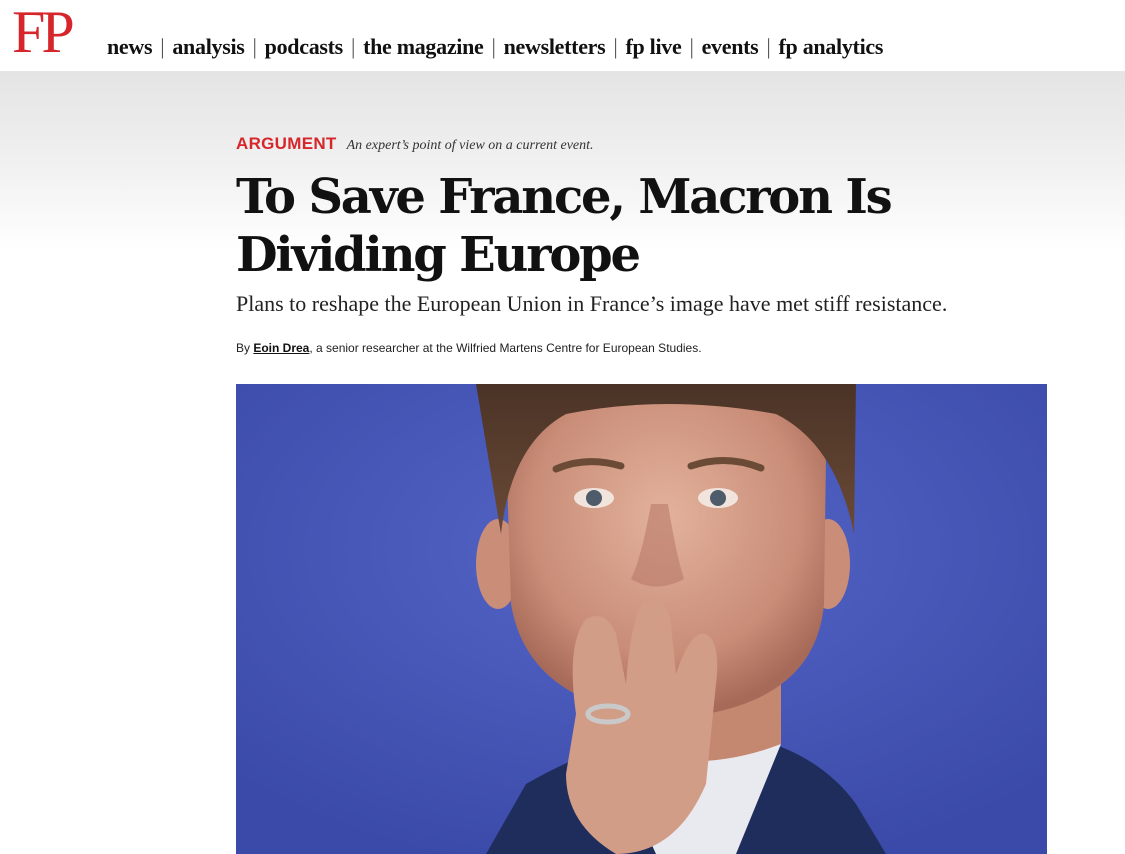 The width and height of the screenshot is (1125, 854). What do you see at coordinates (281, 348) in the screenshot?
I see `author-link: Eoin Drea` at bounding box center [281, 348].